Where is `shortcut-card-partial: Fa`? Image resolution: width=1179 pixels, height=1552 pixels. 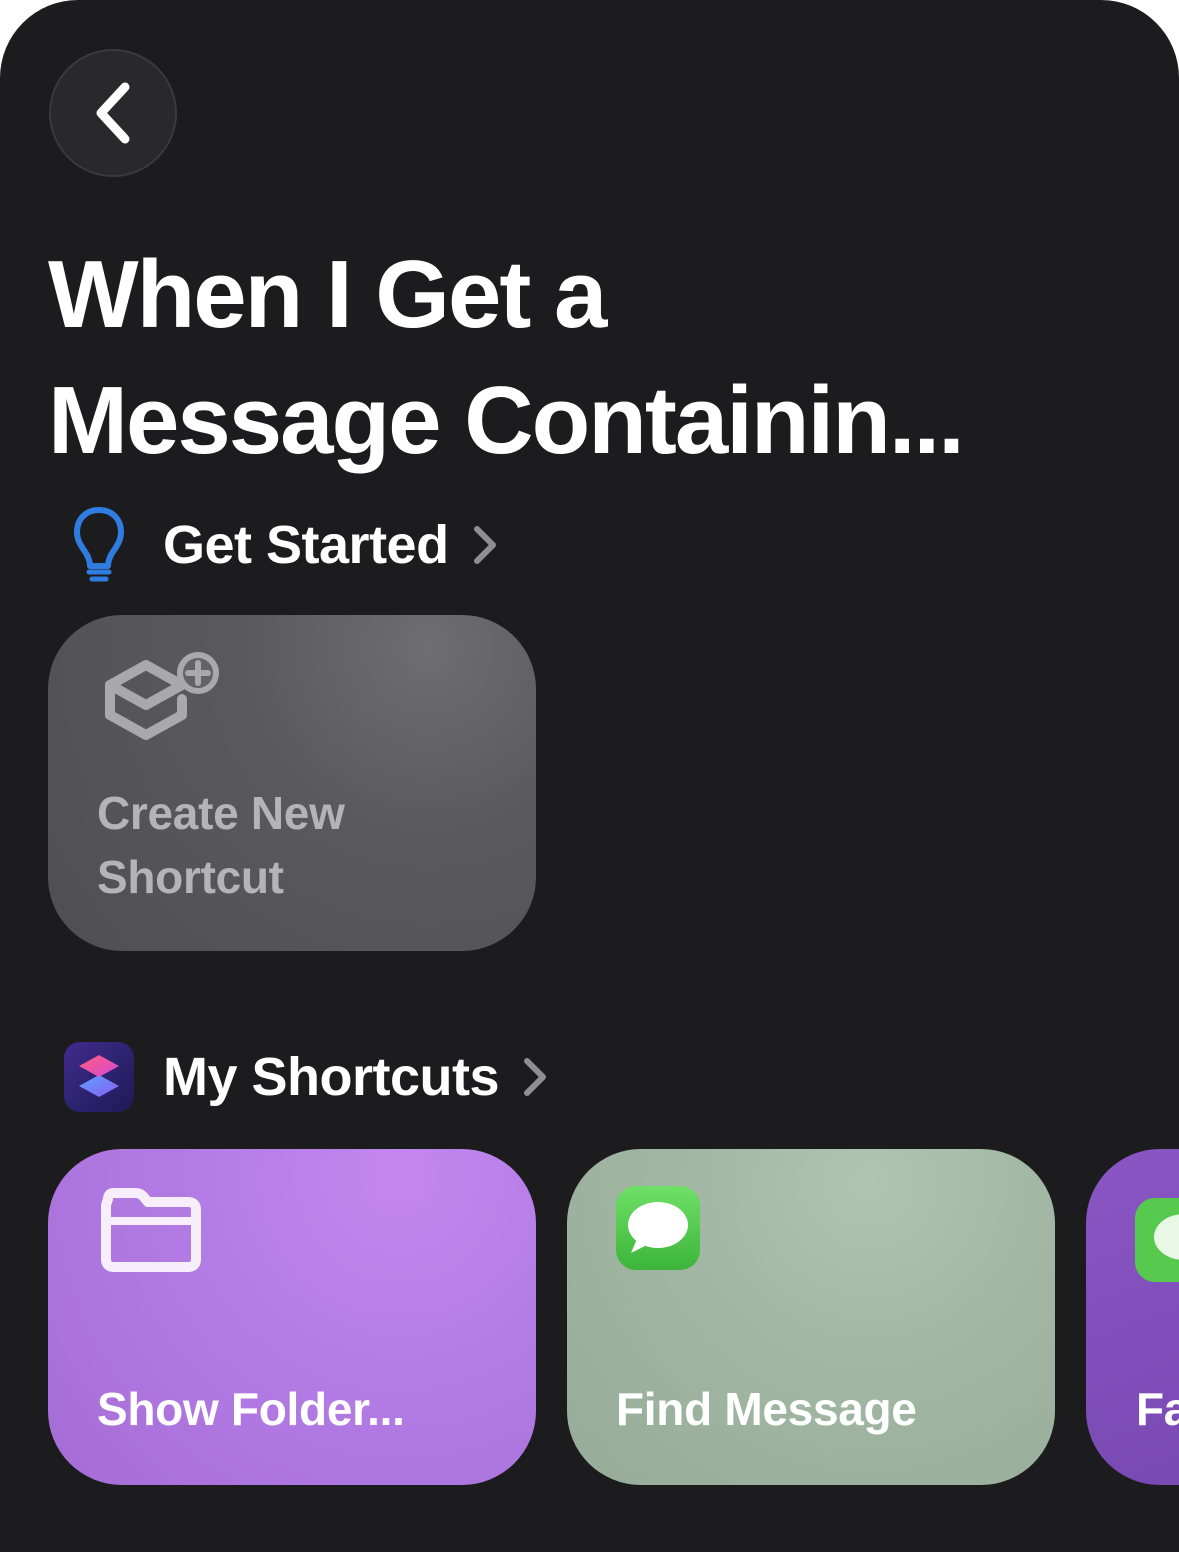 shortcut-card-partial: Fa is located at coordinates (1132, 1317).